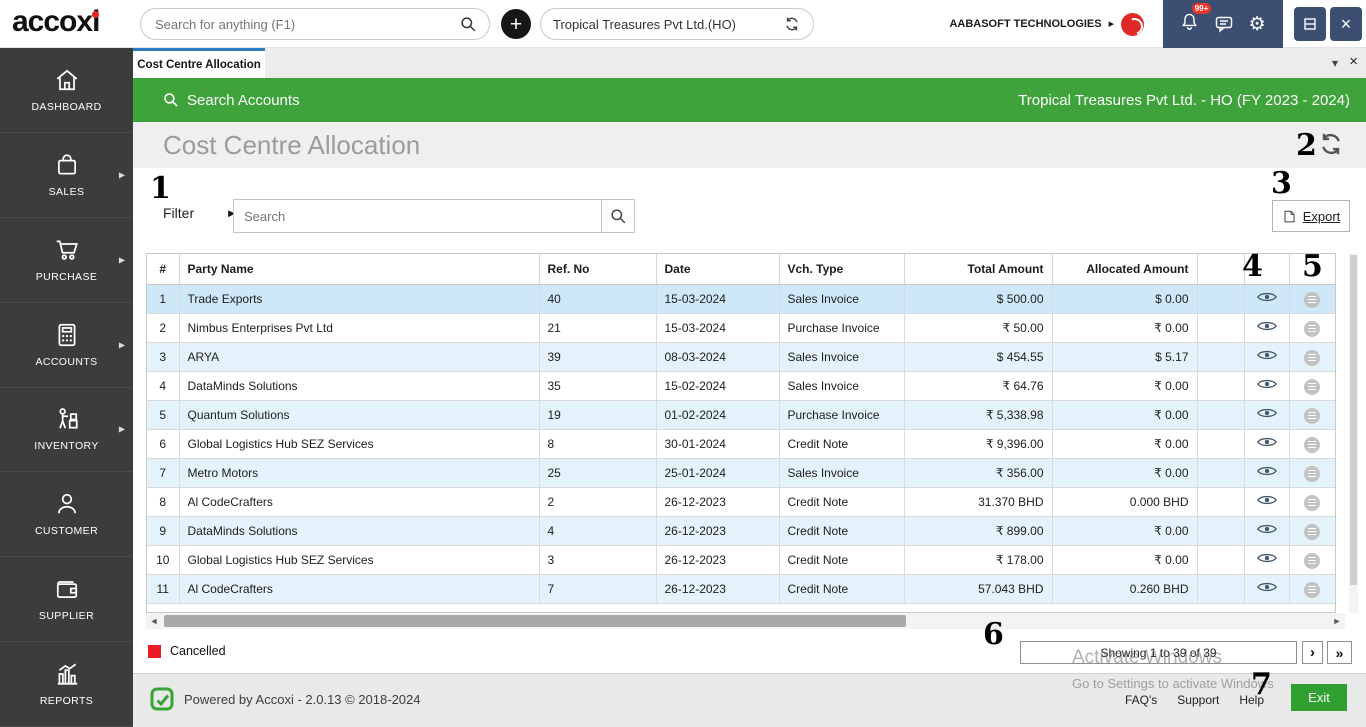  What do you see at coordinates (66, 175) in the screenshot?
I see `sidebar-item-sales: SALES ▶` at bounding box center [66, 175].